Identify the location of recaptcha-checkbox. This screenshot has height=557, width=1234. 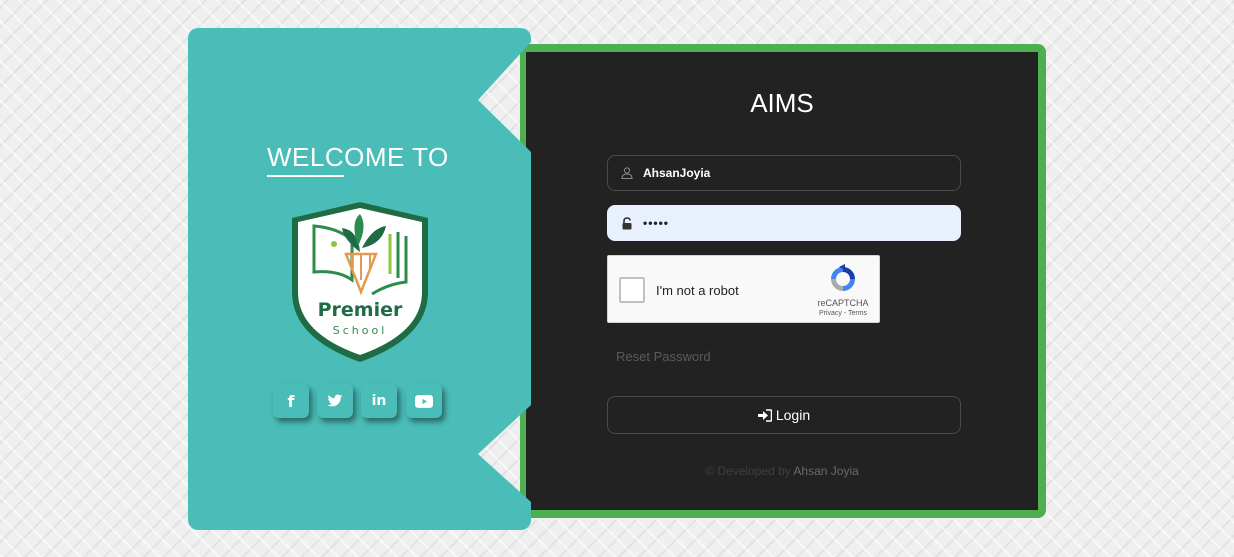
(632, 290).